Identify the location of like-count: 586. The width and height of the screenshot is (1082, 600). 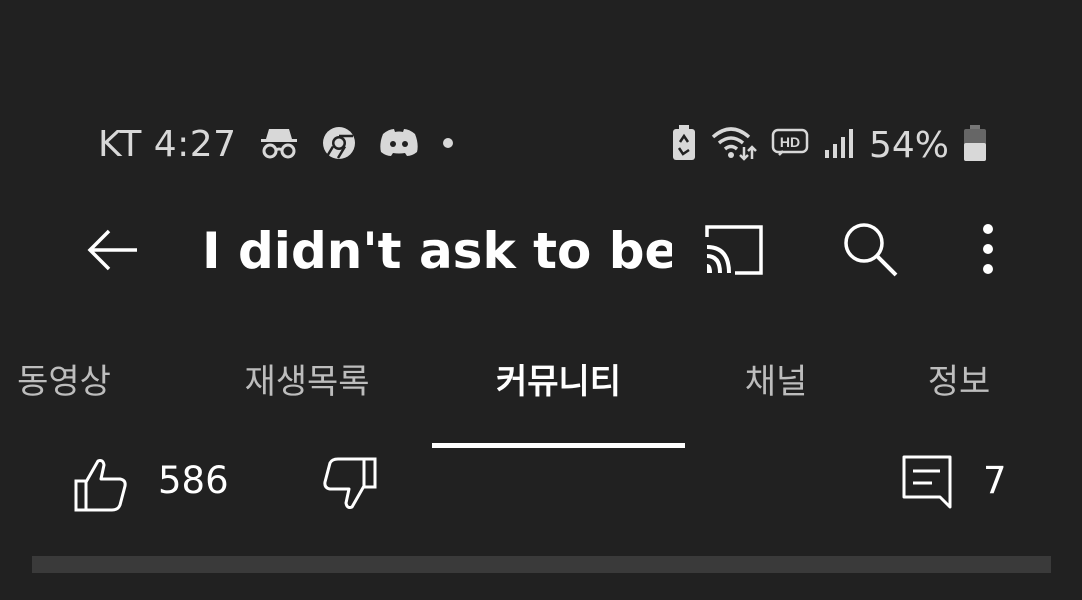
(193, 480).